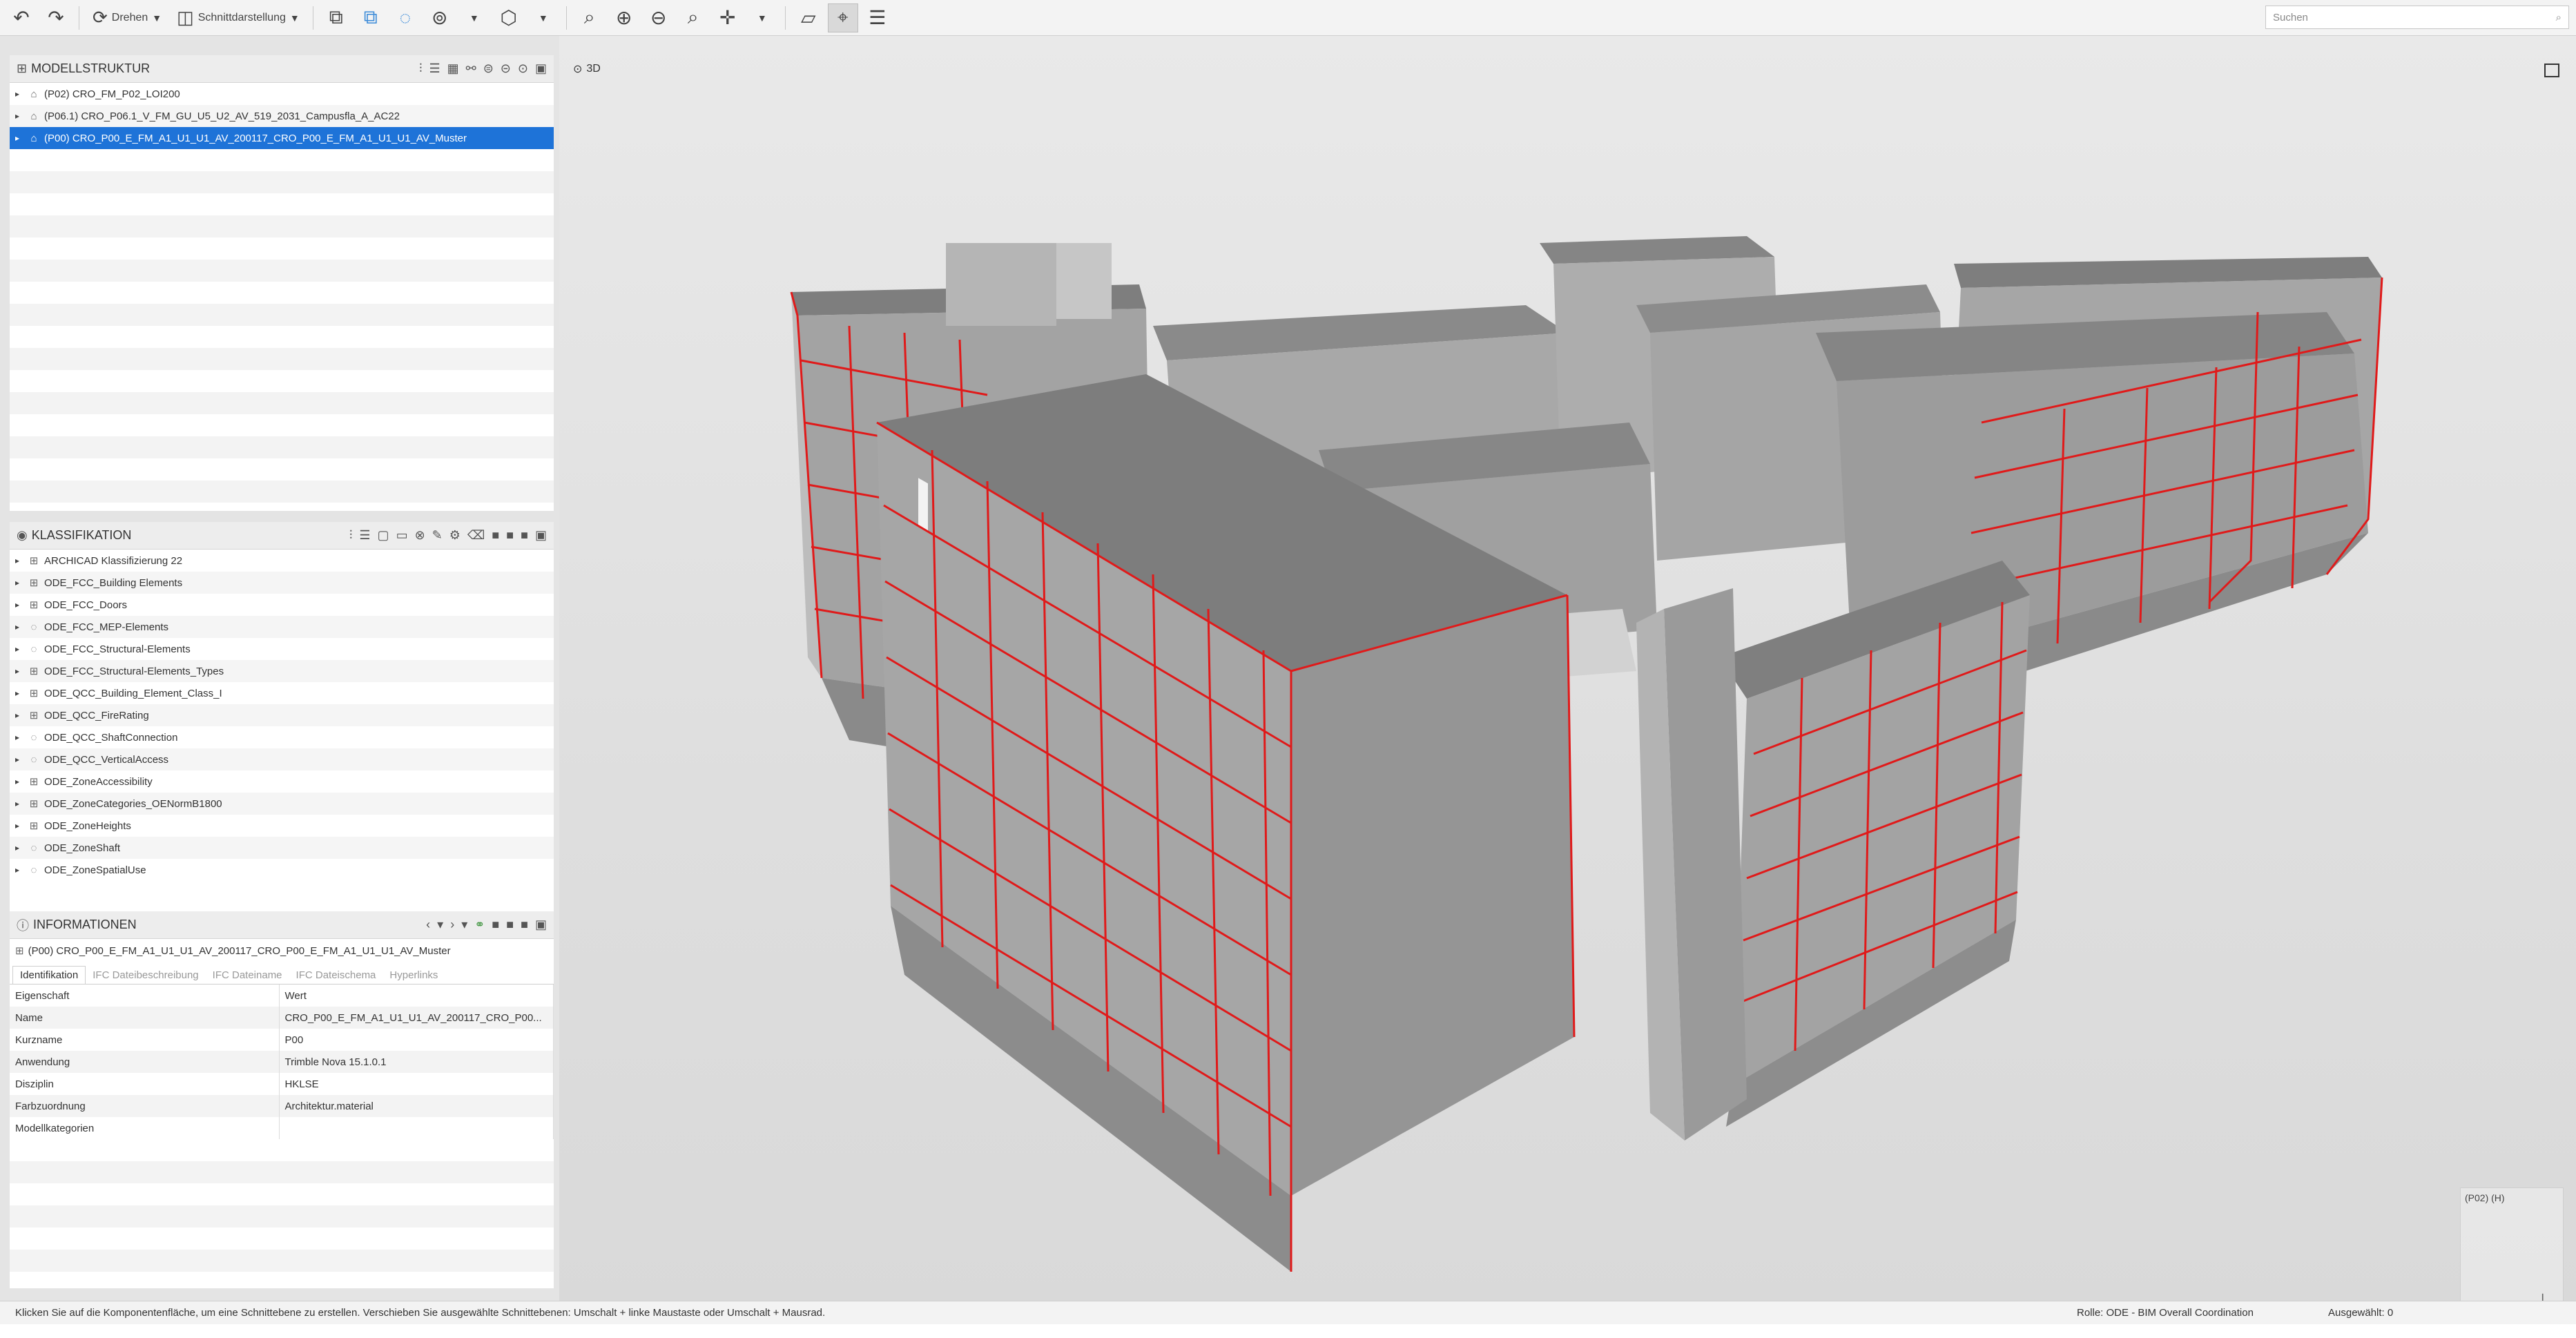 Image resolution: width=2576 pixels, height=1338 pixels. Describe the element at coordinates (371, 17) in the screenshot. I see `model-cubes-alt-icon: ⧉` at that location.